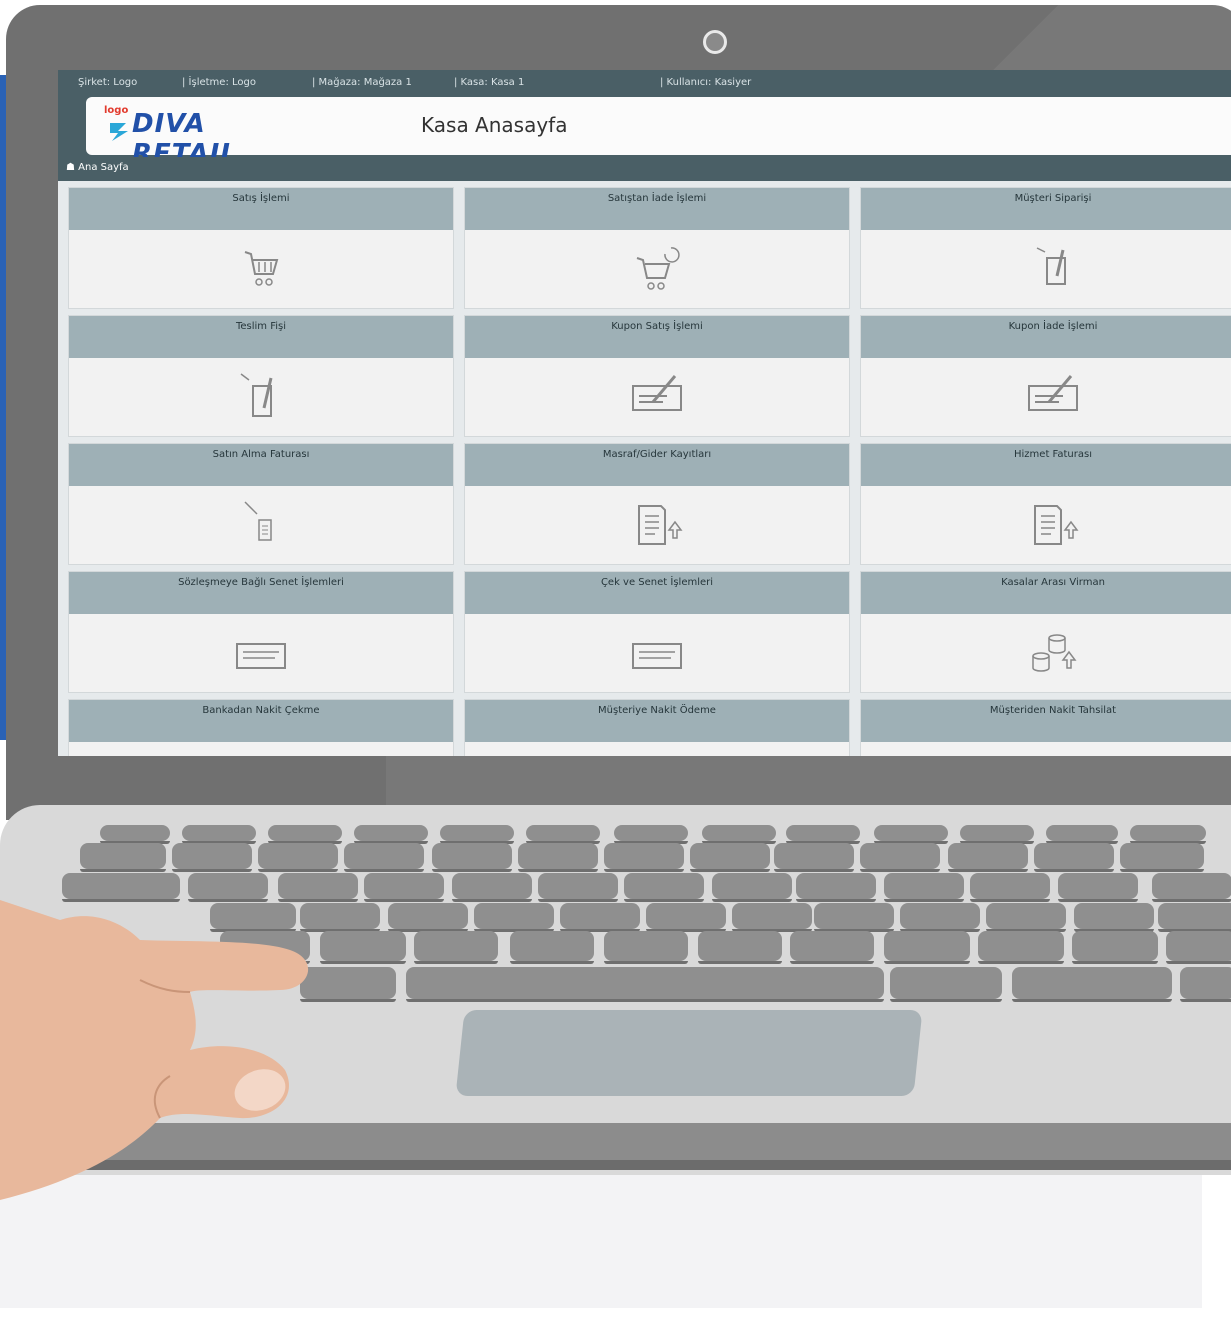  Describe the element at coordinates (219, 82) in the screenshot. I see `status-business: | İşletme: Logo` at that location.